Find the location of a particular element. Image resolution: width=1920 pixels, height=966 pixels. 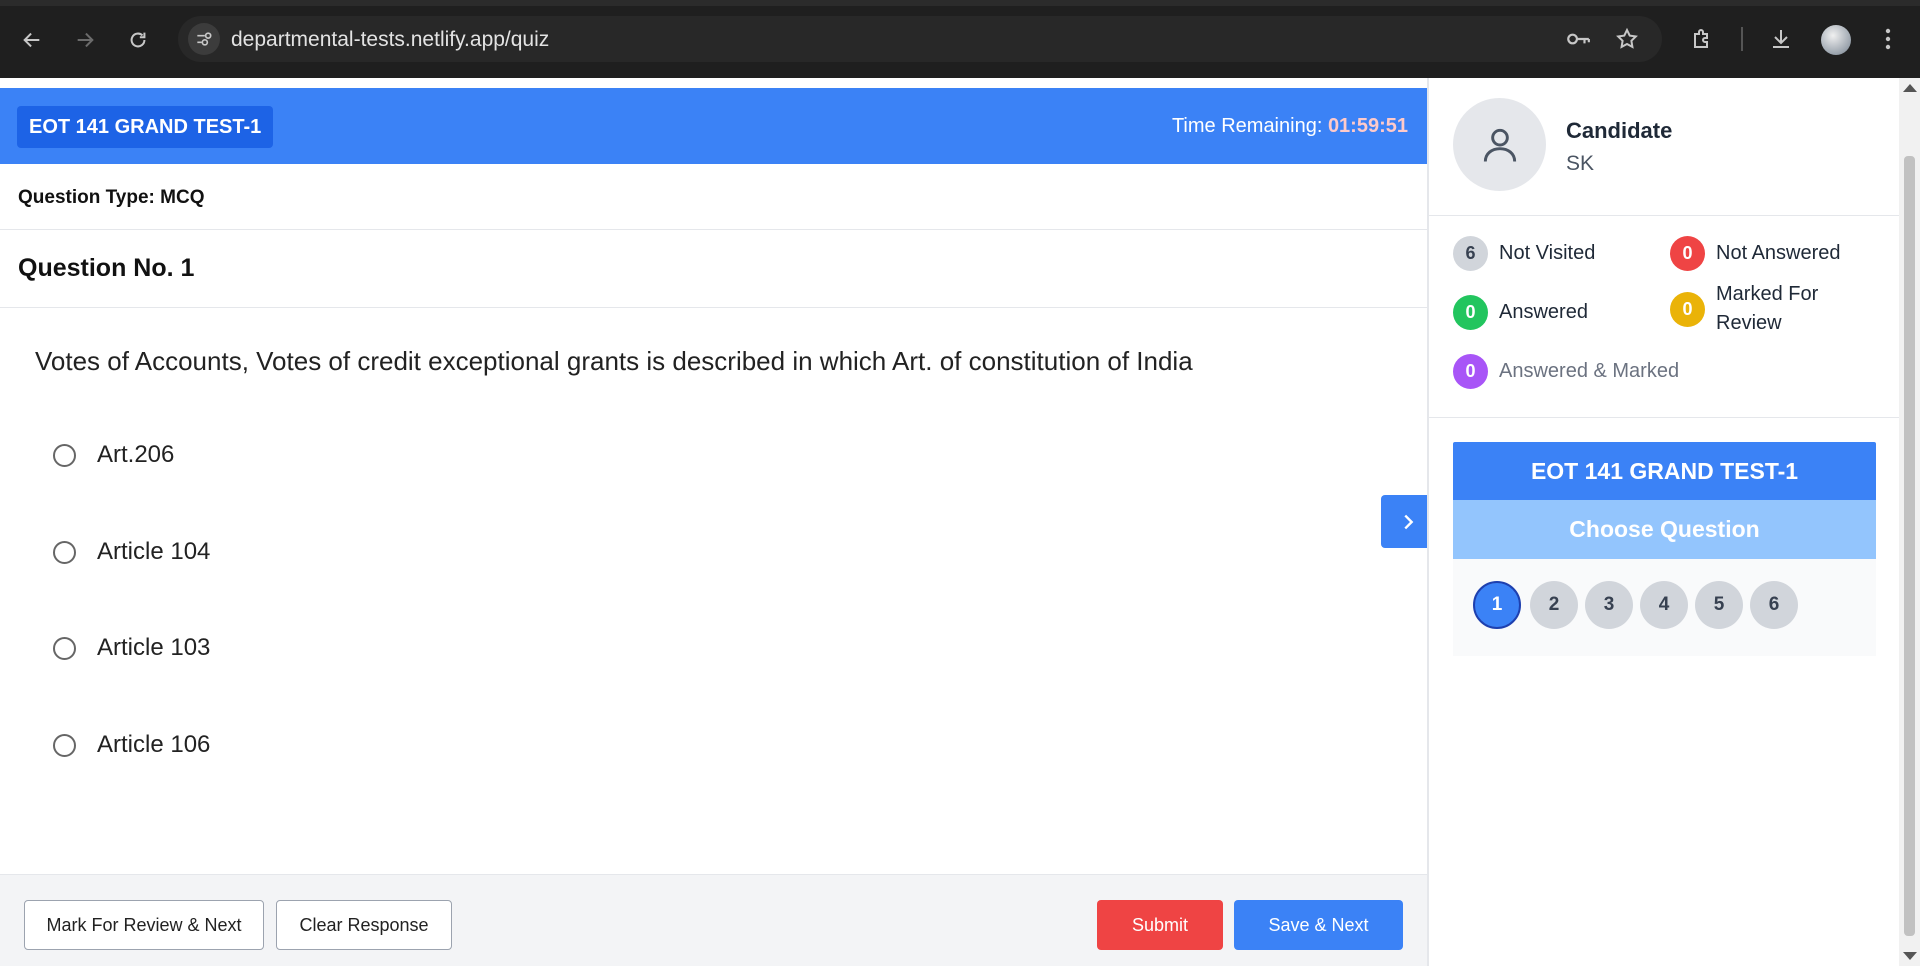

test-title: EOT 141 GRAND TEST-1 is located at coordinates (145, 127).